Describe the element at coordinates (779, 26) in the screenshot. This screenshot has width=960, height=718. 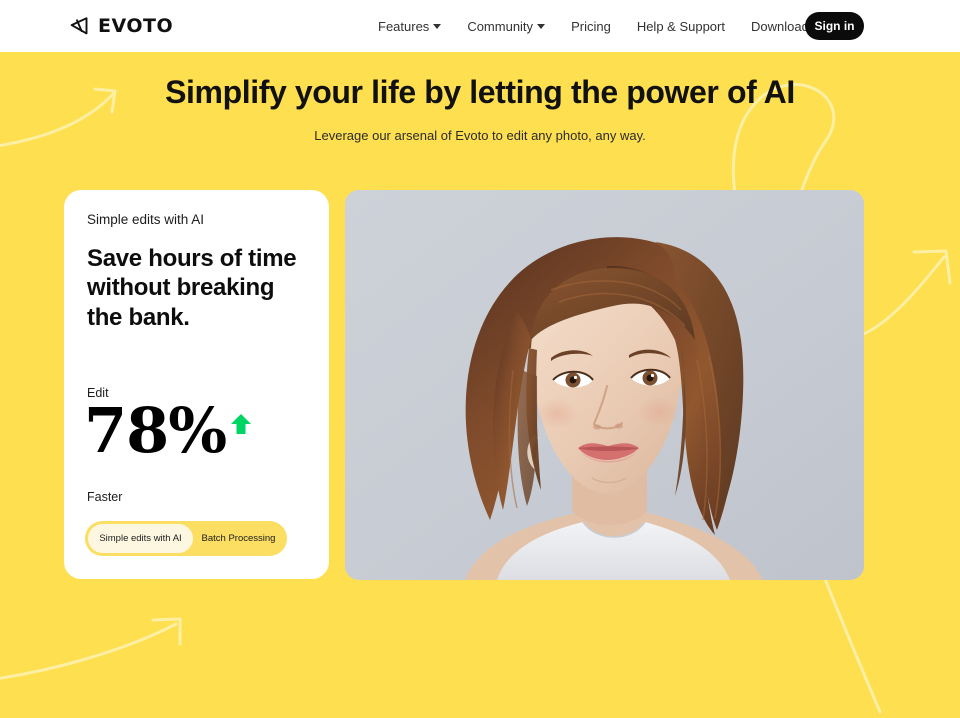
I see `nav-label: Download` at that location.